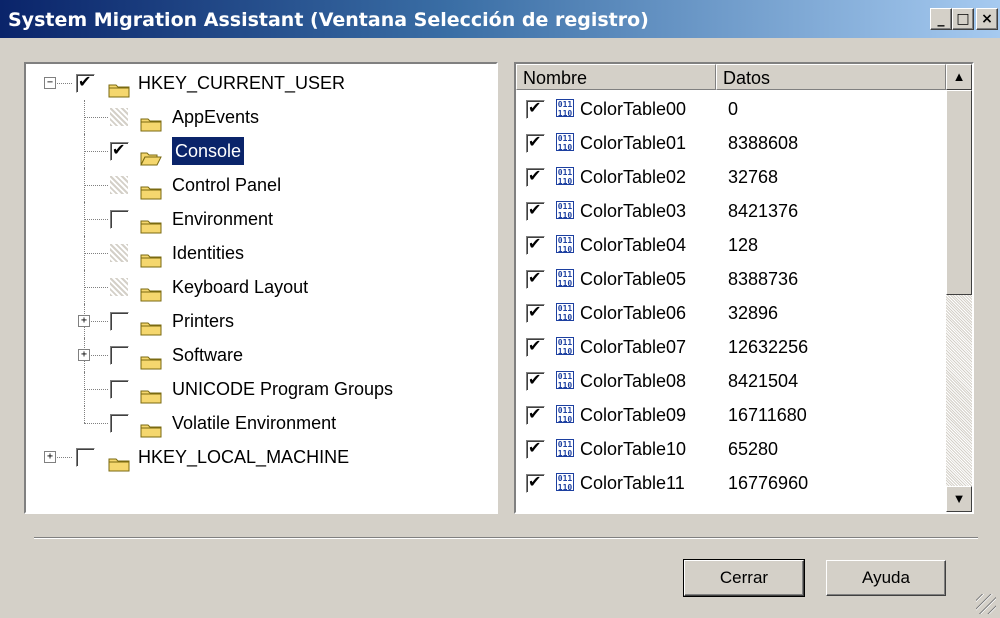 The height and width of the screenshot is (618, 1000). Describe the element at coordinates (240, 287) in the screenshot. I see `tree-node-label: Keyboard Layout` at that location.